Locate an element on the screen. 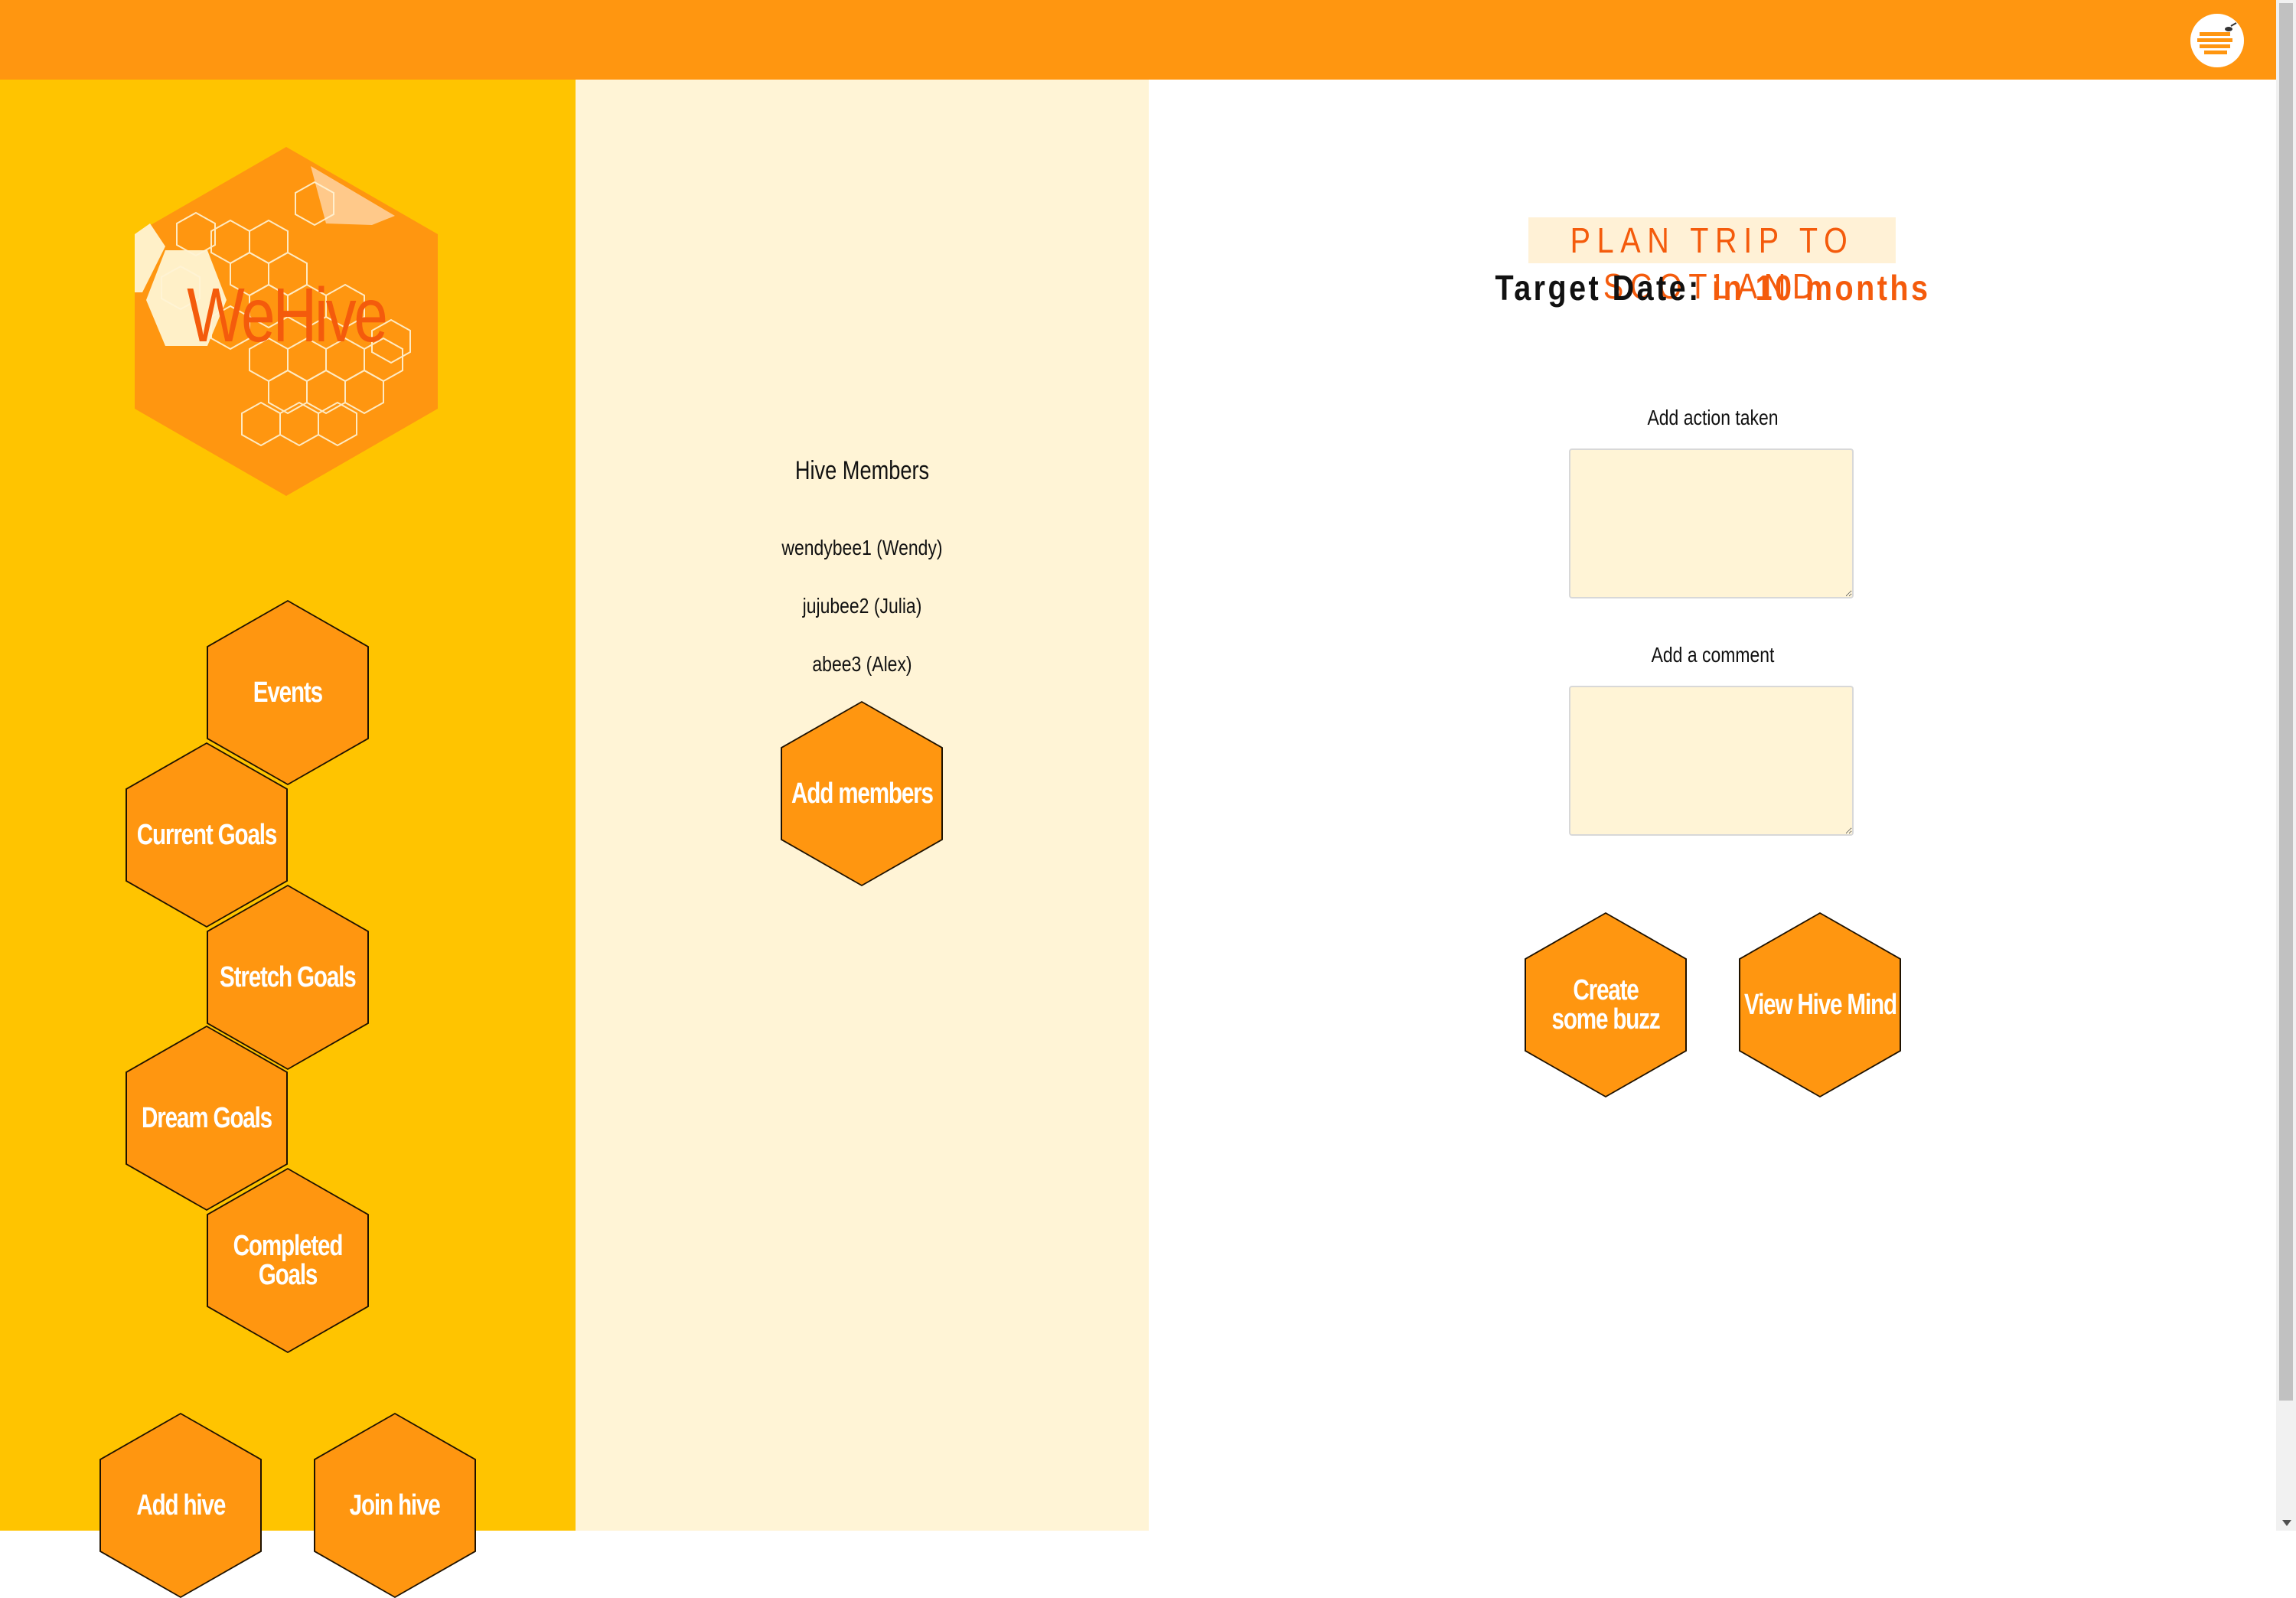 This screenshot has height=1598, width=2296. events-label: Events is located at coordinates (288, 693).